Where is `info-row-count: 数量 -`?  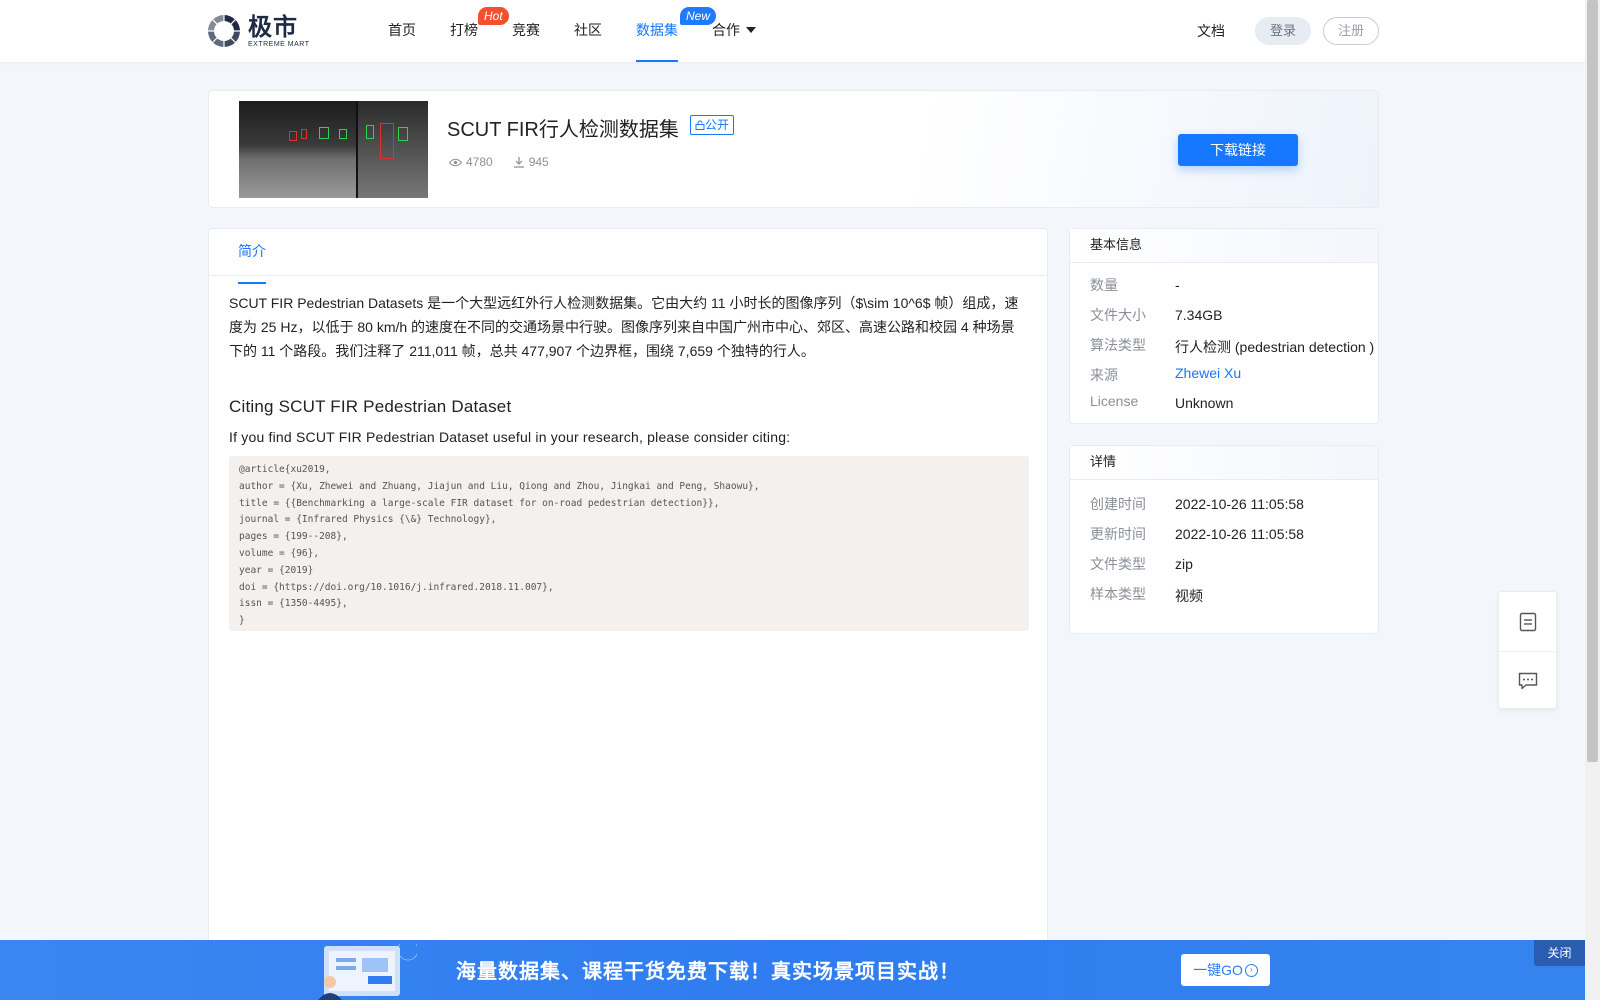
info-row-count: 数量 - is located at coordinates (1224, 284).